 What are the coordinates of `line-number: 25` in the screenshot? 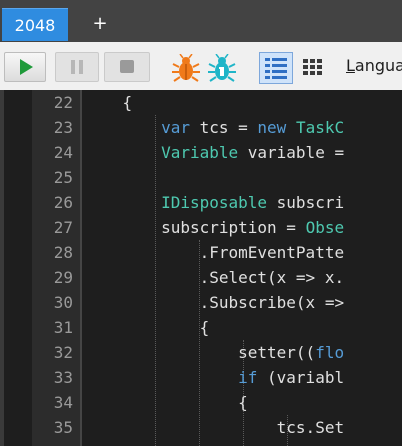 It's located at (63, 177).